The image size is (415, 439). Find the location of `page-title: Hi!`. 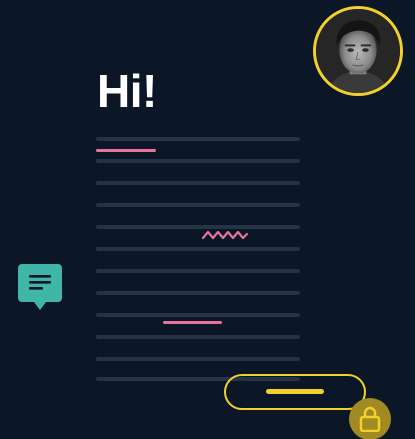

page-title: Hi! is located at coordinates (127, 91).